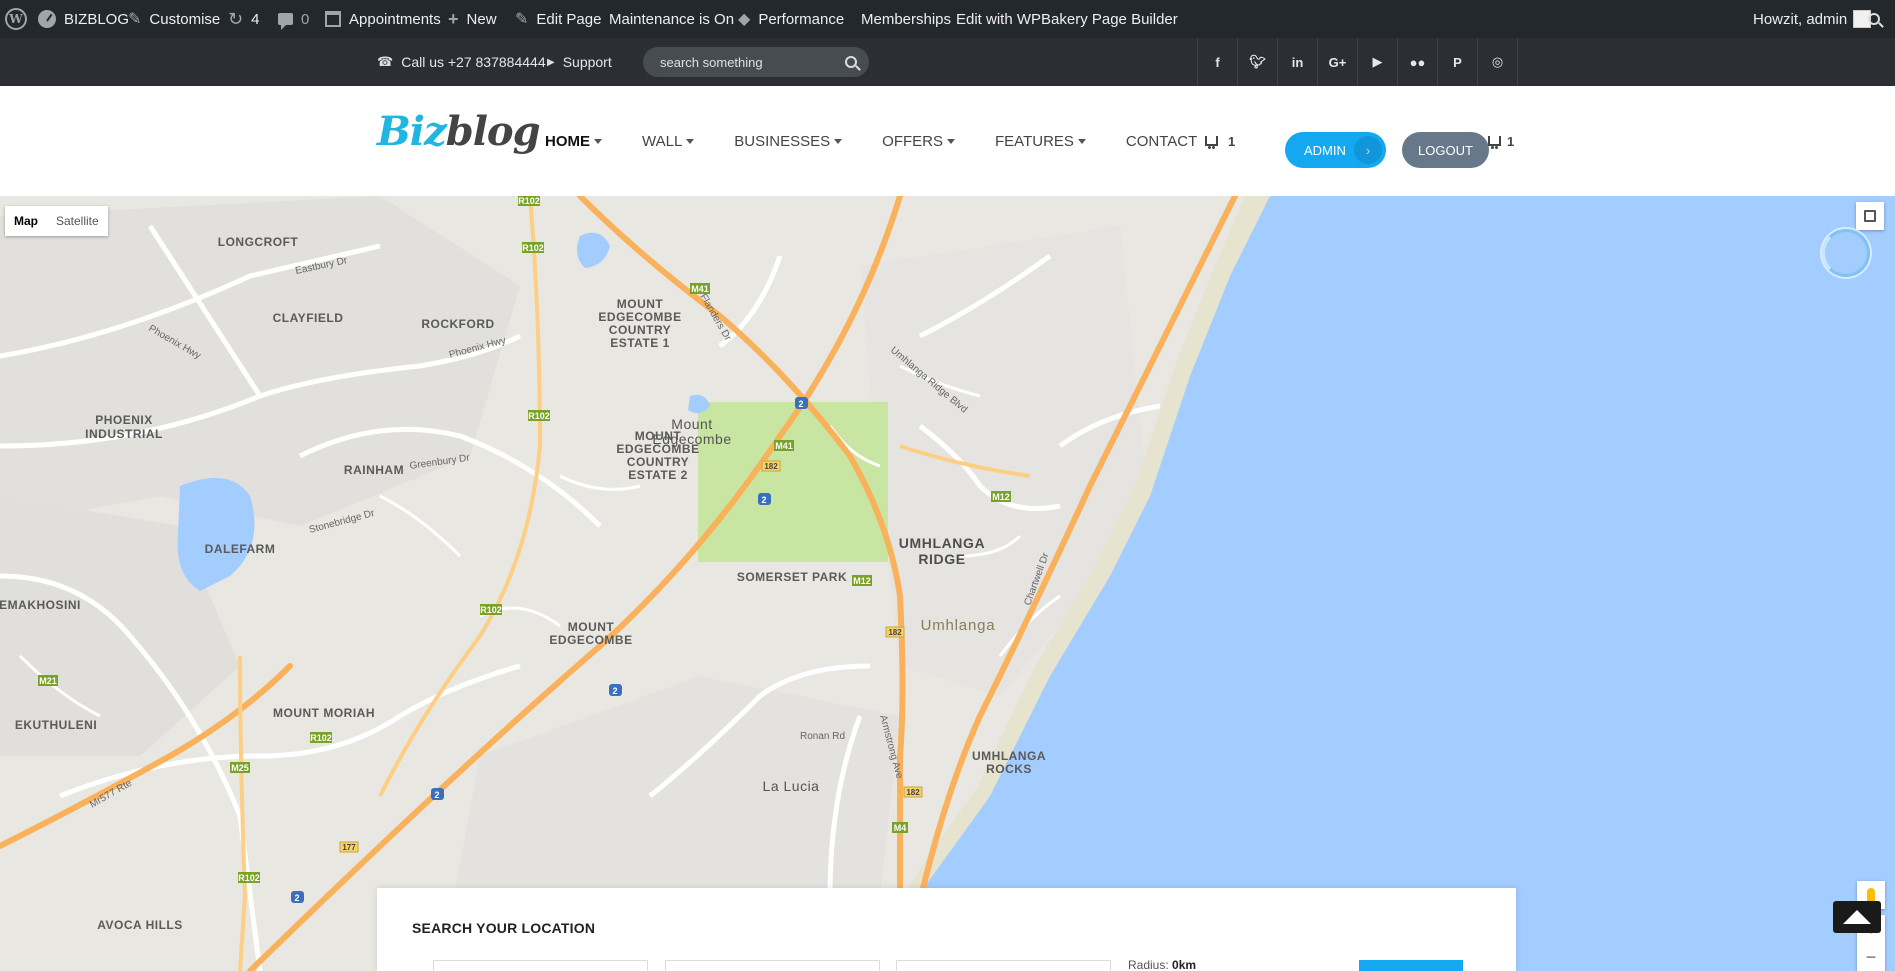 The width and height of the screenshot is (1895, 971). What do you see at coordinates (472, 19) in the screenshot?
I see `new-content-link: + New` at bounding box center [472, 19].